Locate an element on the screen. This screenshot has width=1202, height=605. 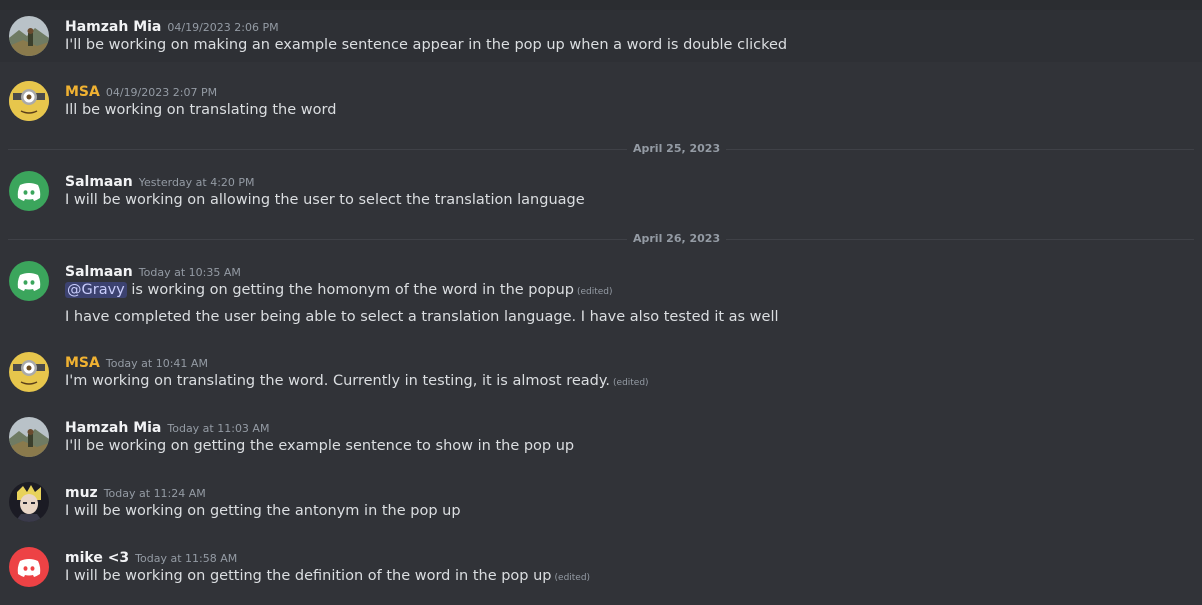
top-strip is located at coordinates (601, 5).